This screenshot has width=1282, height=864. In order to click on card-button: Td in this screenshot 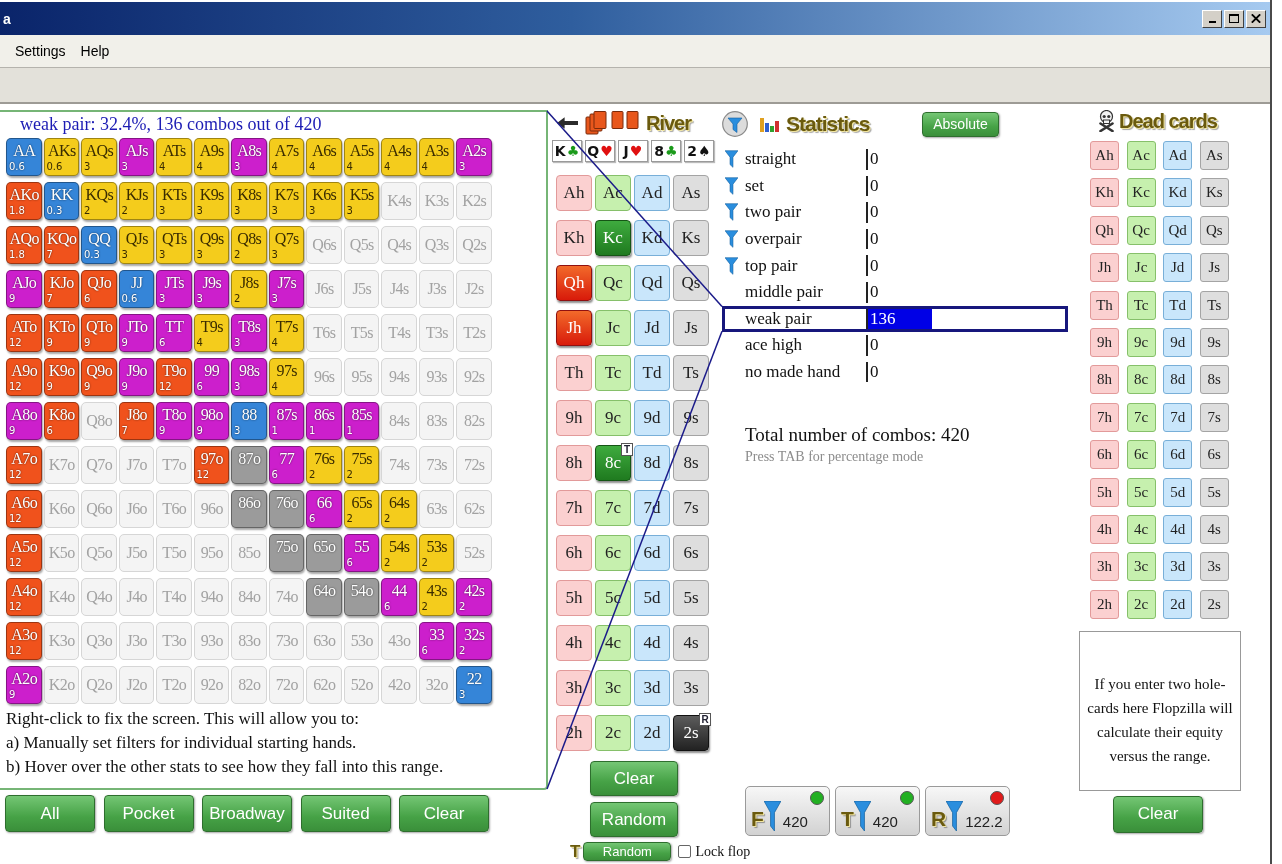, I will do `click(652, 373)`.